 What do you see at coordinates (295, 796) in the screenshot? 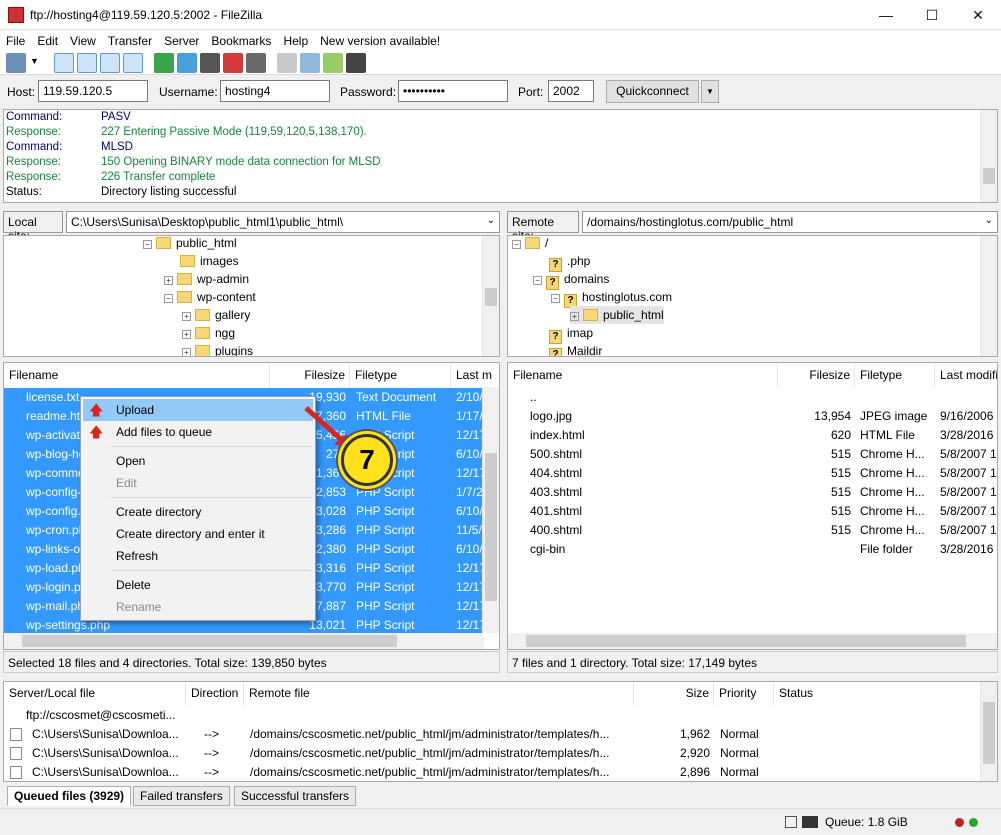
I see `tab-successful-transfers: Successful transfers` at bounding box center [295, 796].